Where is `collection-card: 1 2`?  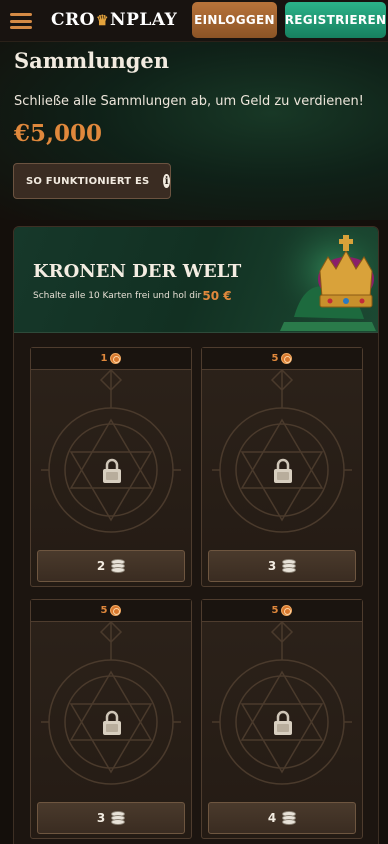
collection-card: 1 2 is located at coordinates (111, 467).